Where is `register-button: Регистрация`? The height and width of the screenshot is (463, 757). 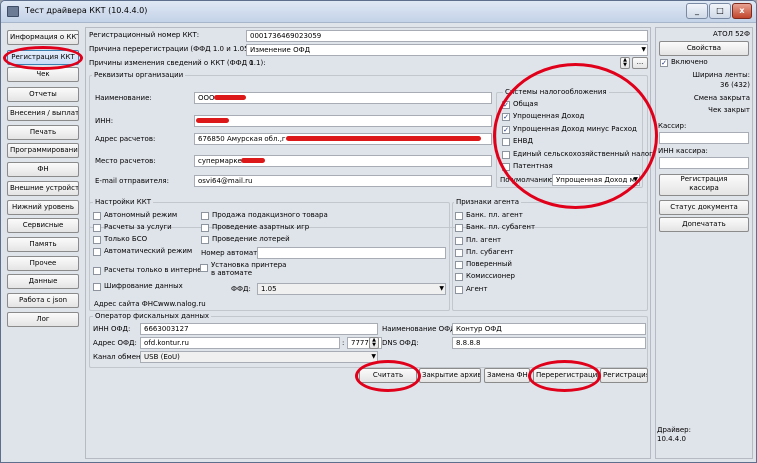 register-button: Регистрация is located at coordinates (624, 375).